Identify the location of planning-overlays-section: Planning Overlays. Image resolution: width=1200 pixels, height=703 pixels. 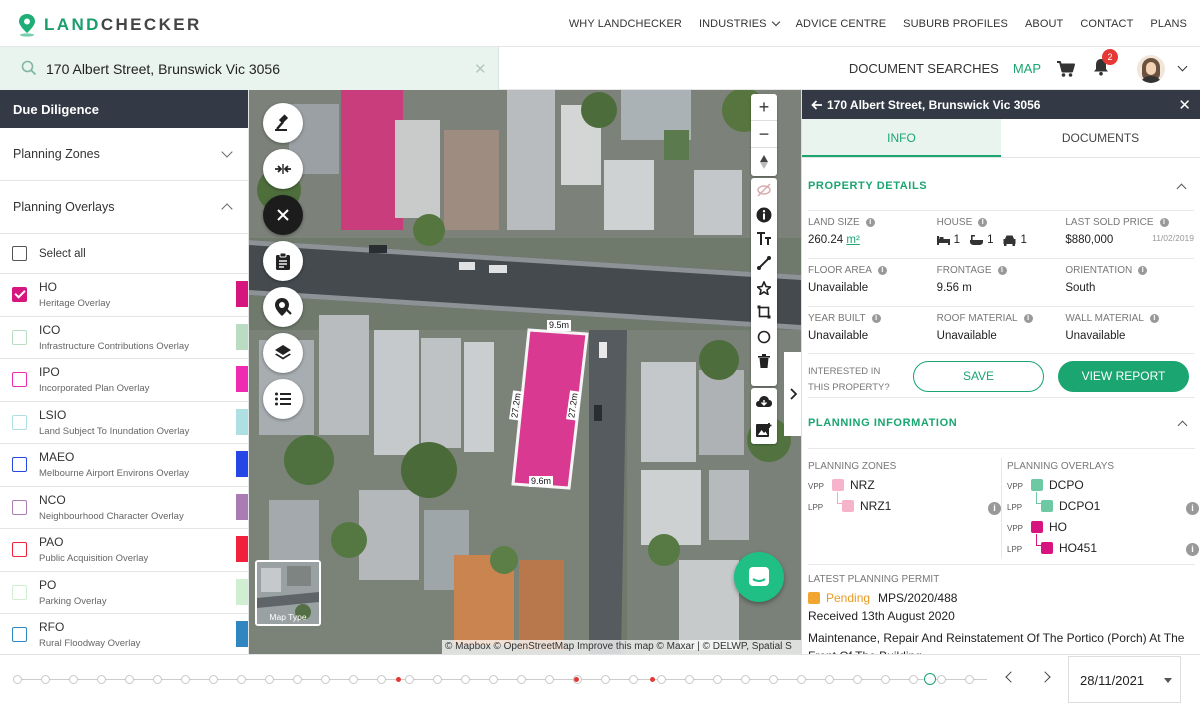
(124, 207).